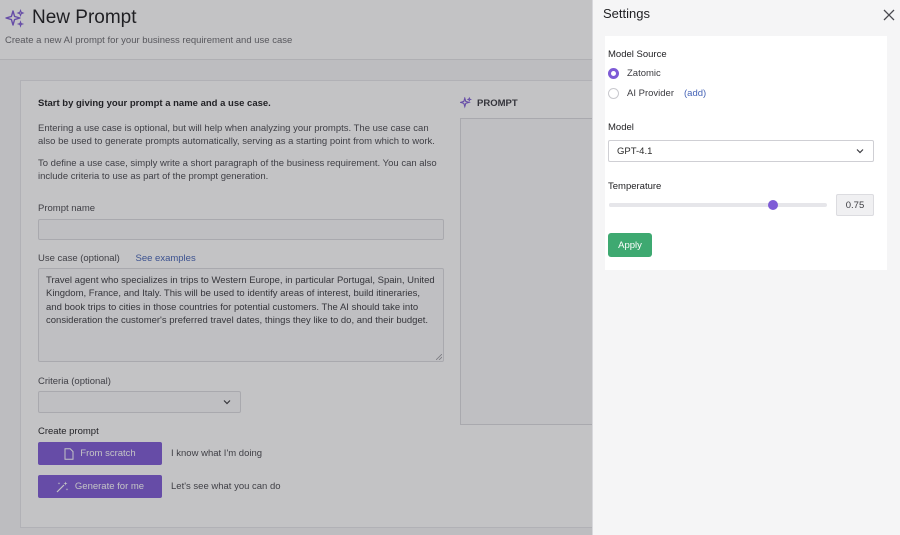 This screenshot has height=535, width=900. Describe the element at coordinates (635, 151) in the screenshot. I see `model-select-value: GPT-4.1` at that location.